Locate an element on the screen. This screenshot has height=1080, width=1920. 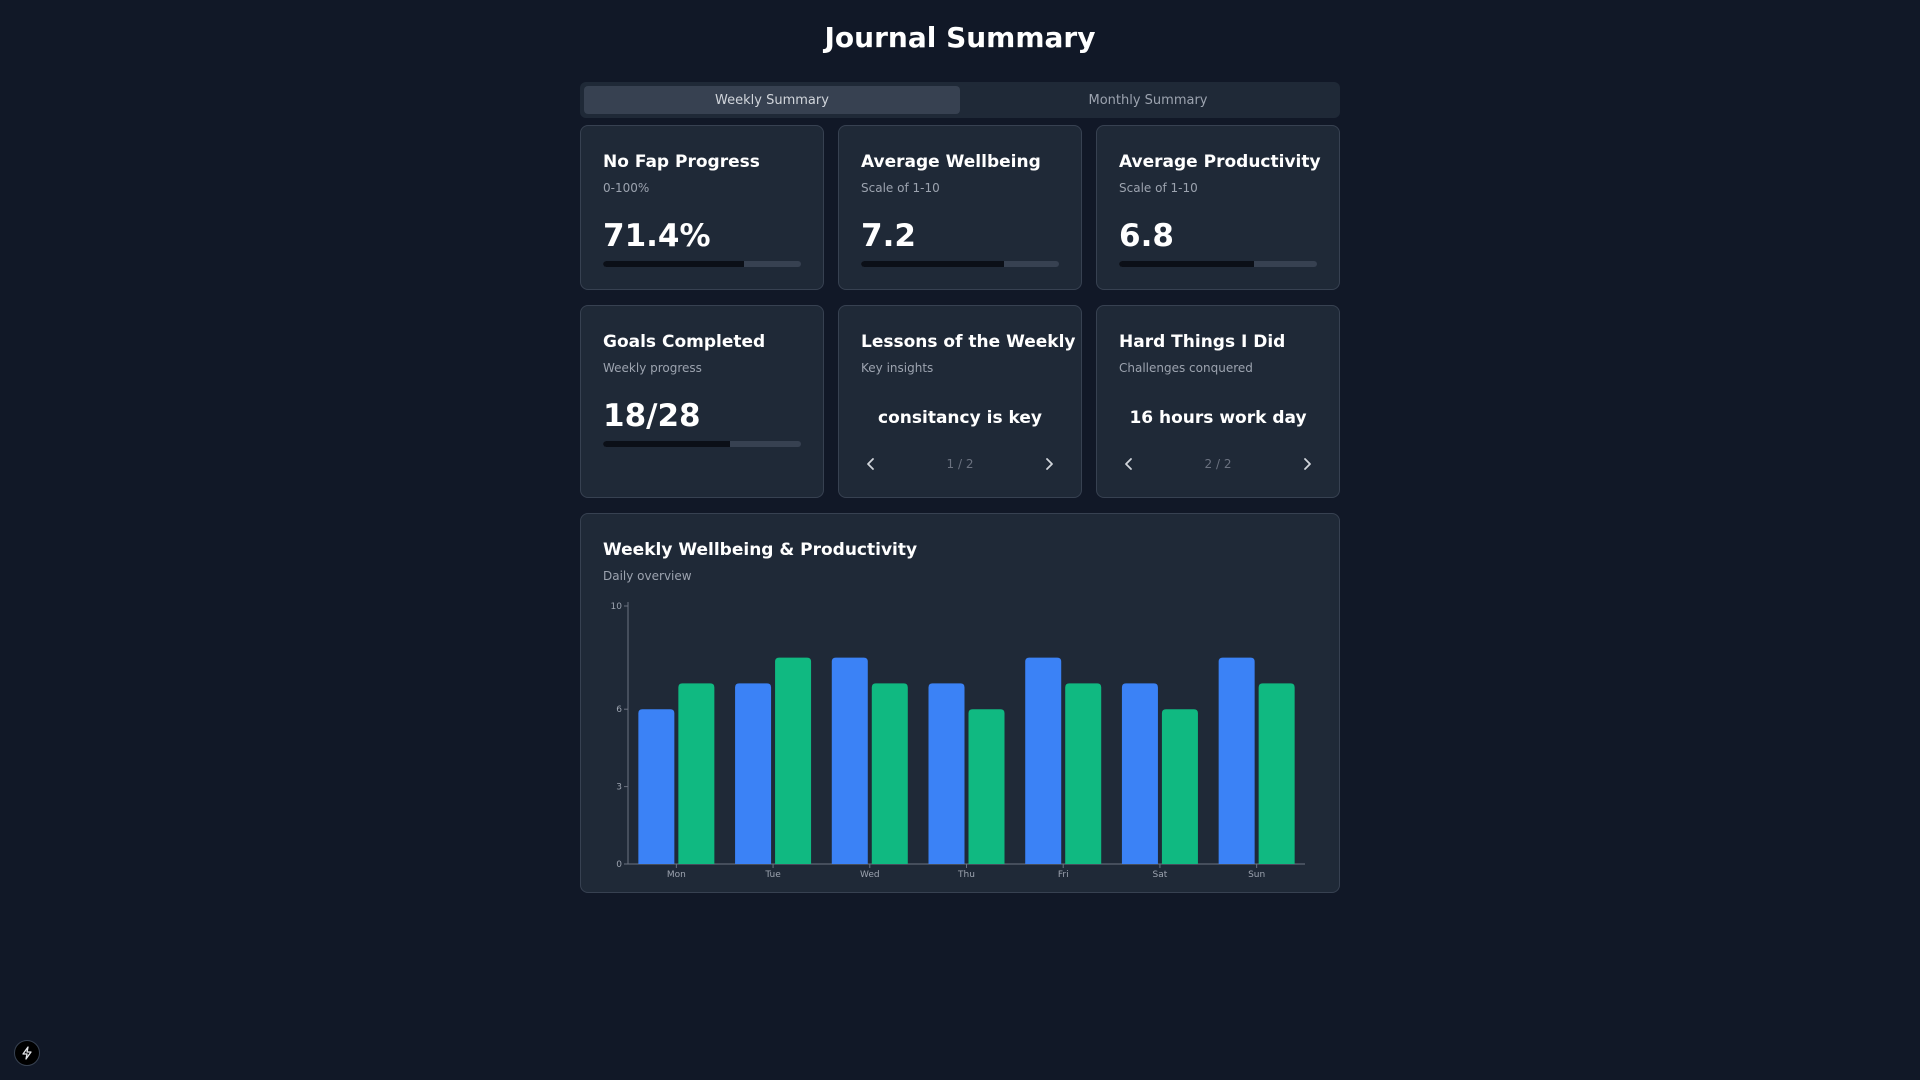
carousel-nav: 1 / 2 is located at coordinates (960, 464).